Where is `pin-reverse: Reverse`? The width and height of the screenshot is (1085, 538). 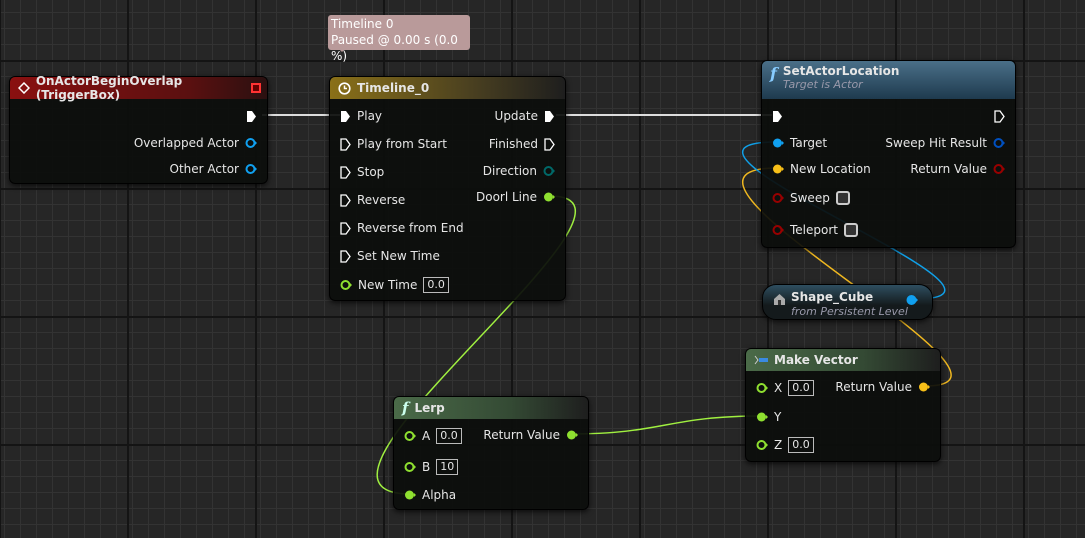
pin-reverse: Reverse is located at coordinates (372, 200).